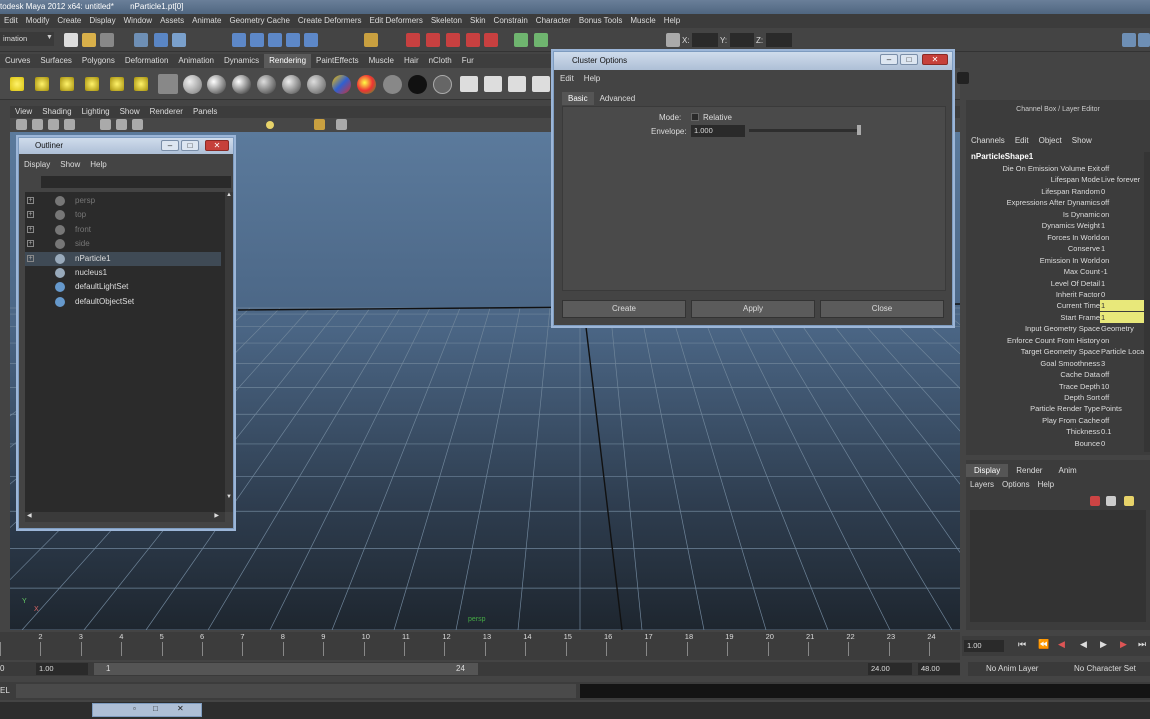  I want to click on layer-tab-render: Render, so click(1029, 470).